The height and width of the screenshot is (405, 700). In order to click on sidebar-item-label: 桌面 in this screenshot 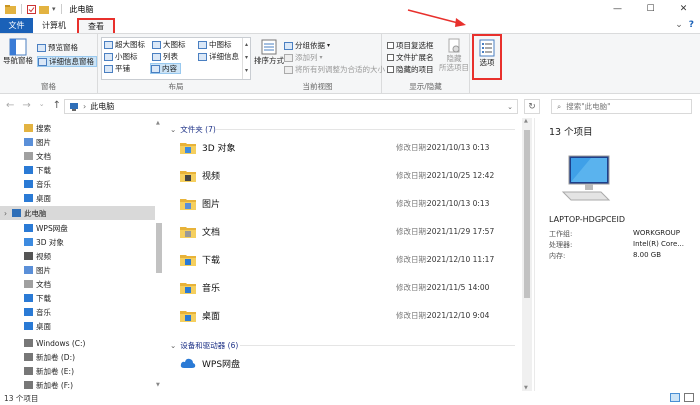, I will do `click(43, 198)`.